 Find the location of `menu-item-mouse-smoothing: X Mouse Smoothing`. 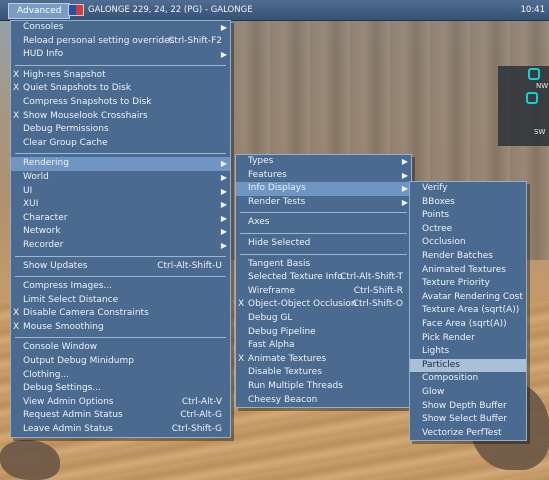

menu-item-mouse-smoothing: X Mouse Smoothing is located at coordinates (120, 328).